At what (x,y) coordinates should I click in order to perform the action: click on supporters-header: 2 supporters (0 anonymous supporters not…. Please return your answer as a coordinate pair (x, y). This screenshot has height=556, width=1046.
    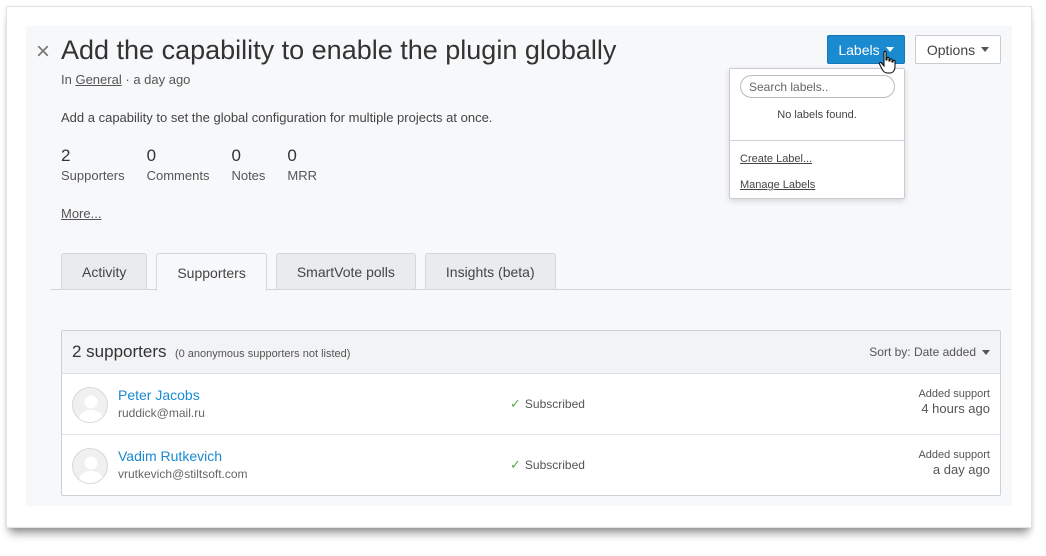
    Looking at the image, I should click on (531, 352).